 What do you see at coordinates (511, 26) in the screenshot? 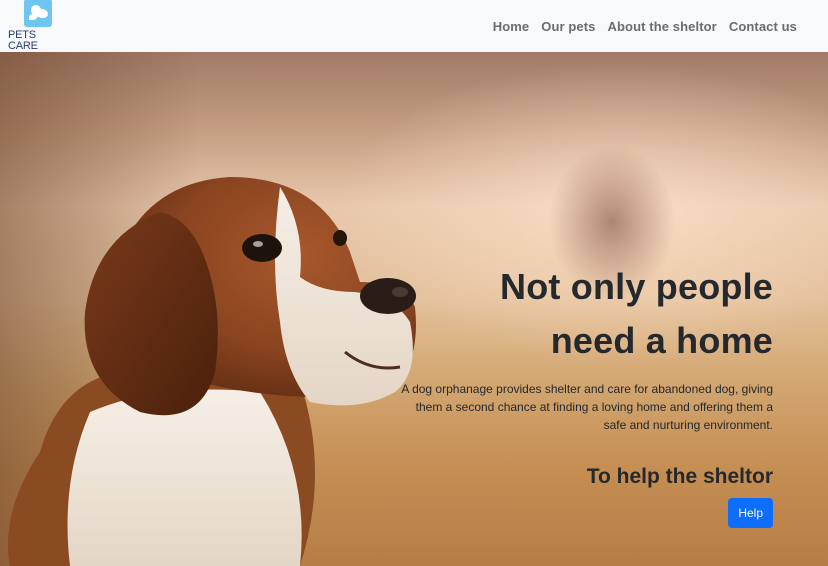
I see `nav-link-home: Home` at bounding box center [511, 26].